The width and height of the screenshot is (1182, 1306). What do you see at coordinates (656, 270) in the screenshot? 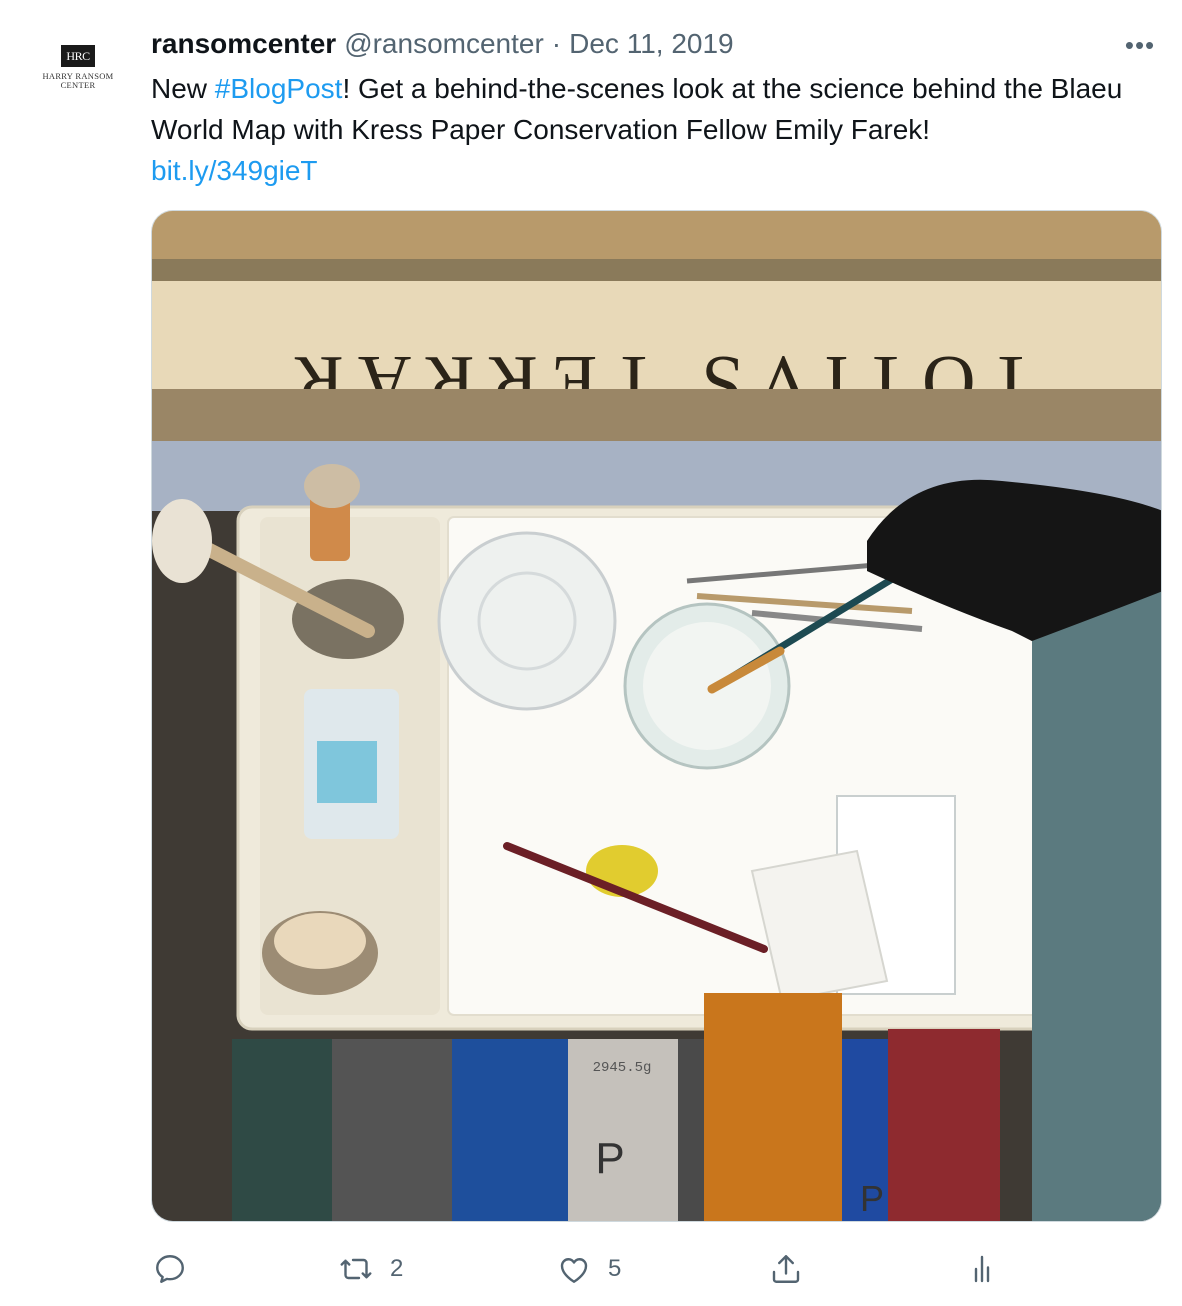
I see `map-border-pattern` at bounding box center [656, 270].